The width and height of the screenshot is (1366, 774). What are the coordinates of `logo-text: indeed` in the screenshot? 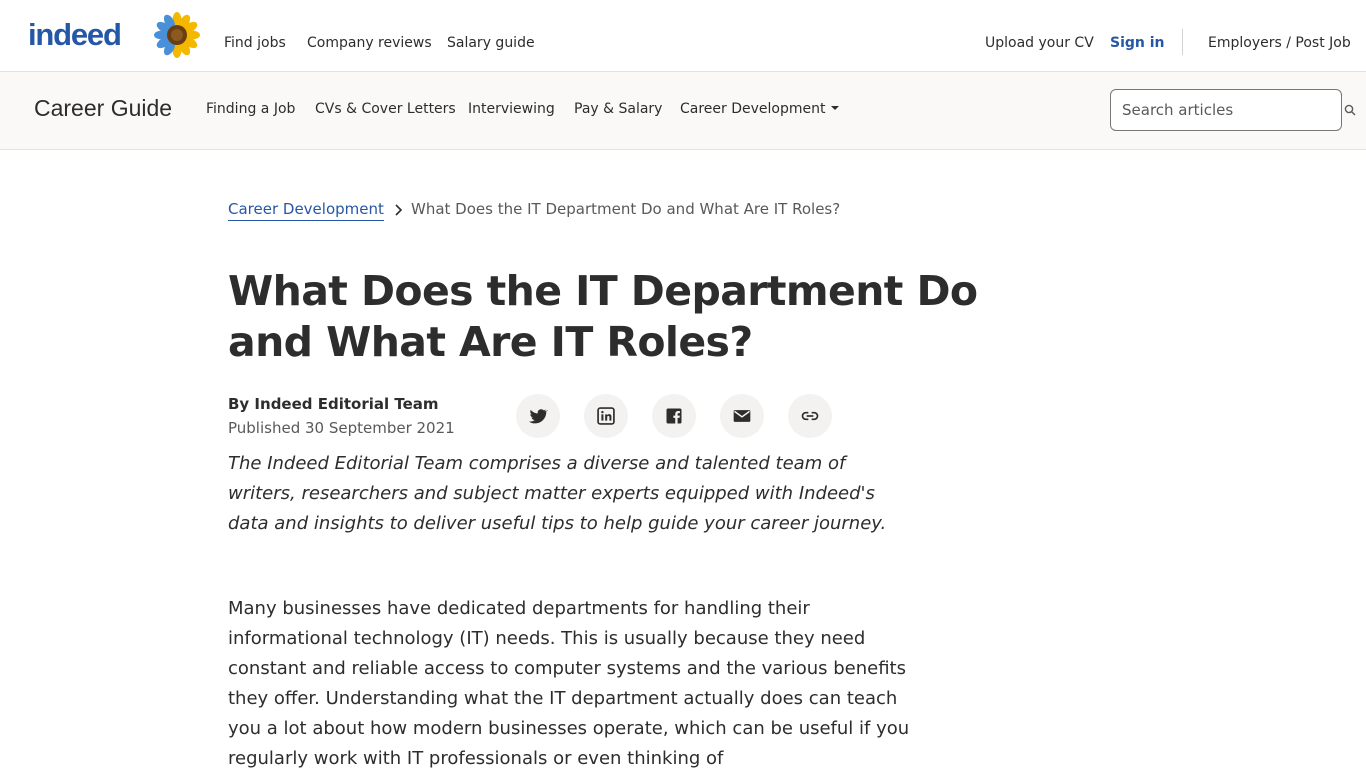 It's located at (75, 34).